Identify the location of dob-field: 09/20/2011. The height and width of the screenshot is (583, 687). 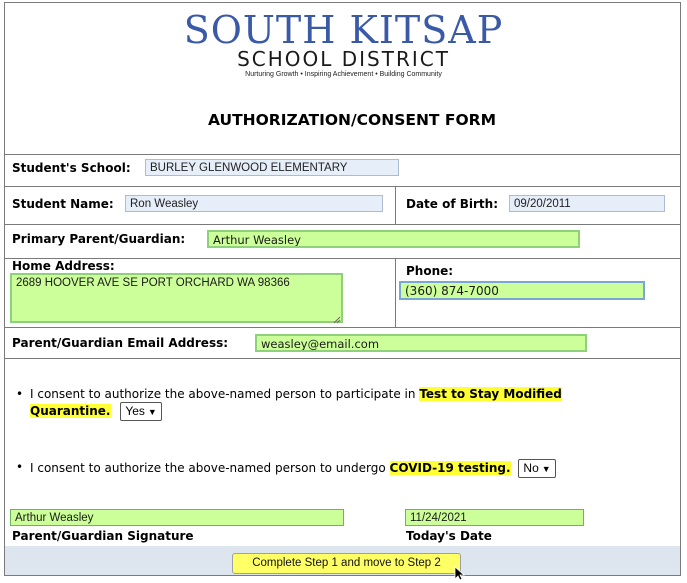
(587, 203).